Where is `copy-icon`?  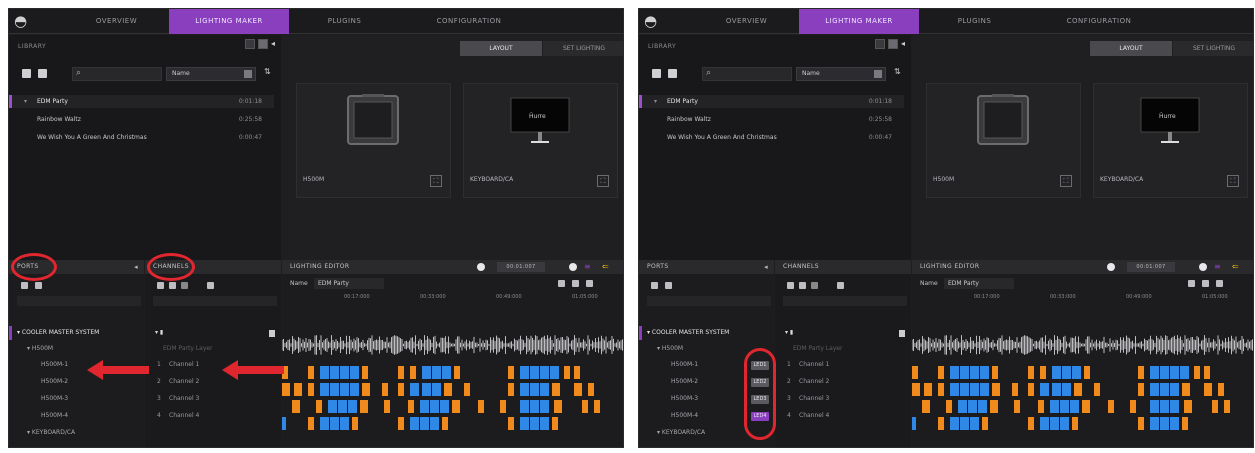
copy-icon is located at coordinates (172, 285).